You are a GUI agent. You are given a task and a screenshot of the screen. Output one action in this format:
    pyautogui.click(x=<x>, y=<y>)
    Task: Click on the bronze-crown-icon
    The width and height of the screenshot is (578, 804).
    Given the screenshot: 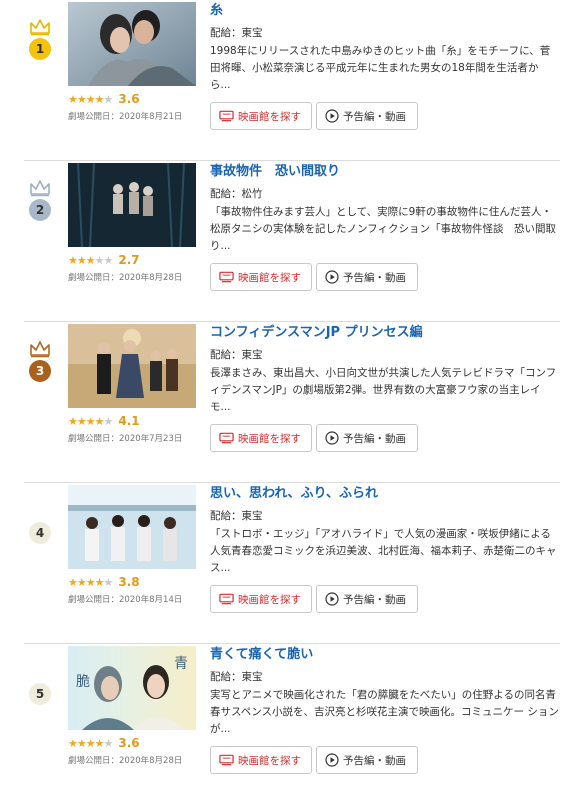 What is the action you would take?
    pyautogui.click(x=40, y=349)
    